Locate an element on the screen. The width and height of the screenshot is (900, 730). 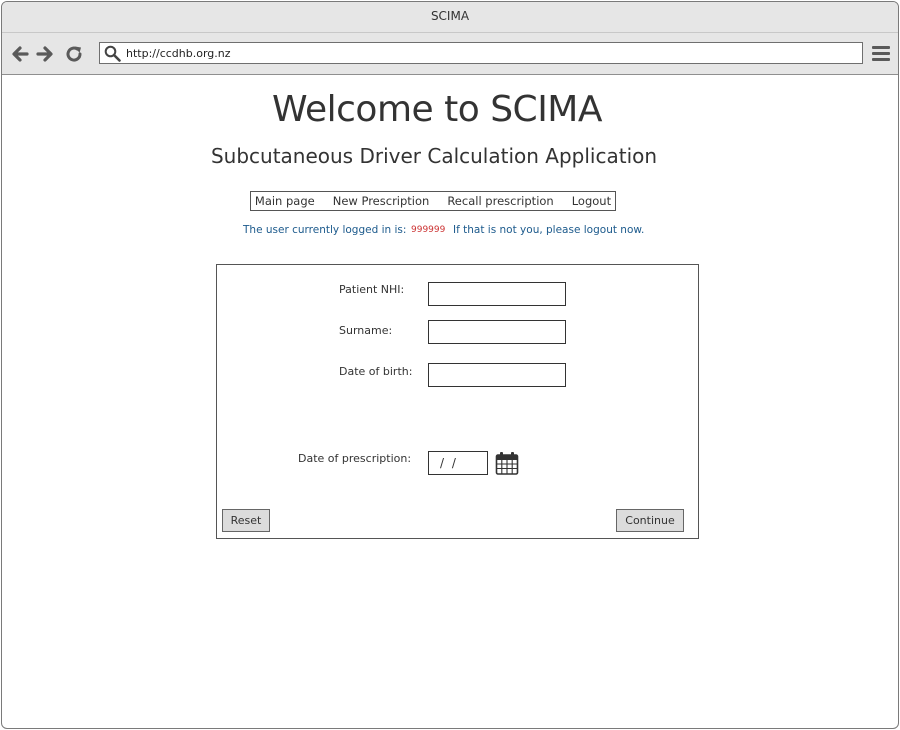
browser-toolbar: http://ccdhb.org.nz is located at coordinates (450, 54).